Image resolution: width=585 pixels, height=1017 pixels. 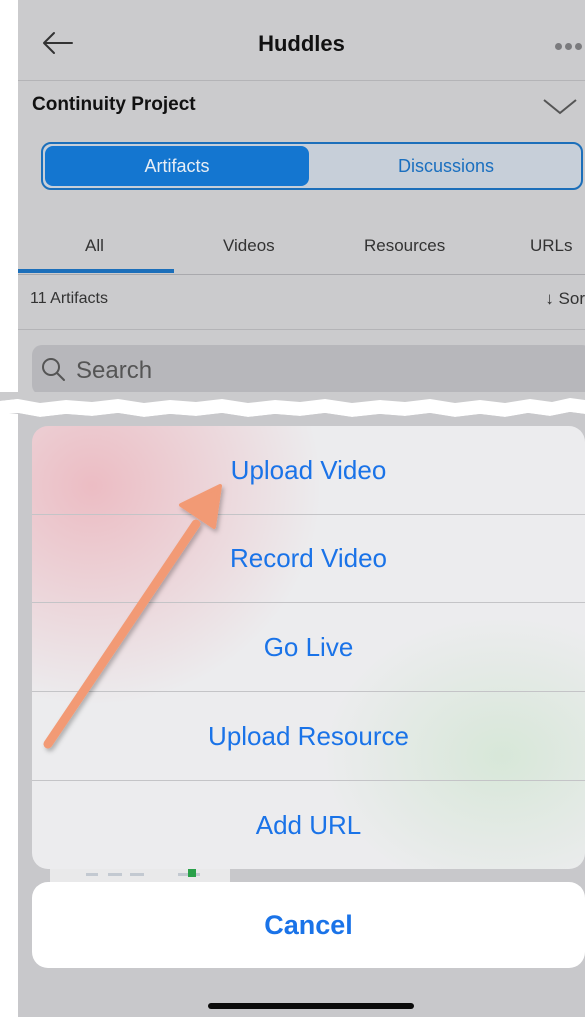 What do you see at coordinates (308, 825) in the screenshot?
I see `add-url-button: Add URL` at bounding box center [308, 825].